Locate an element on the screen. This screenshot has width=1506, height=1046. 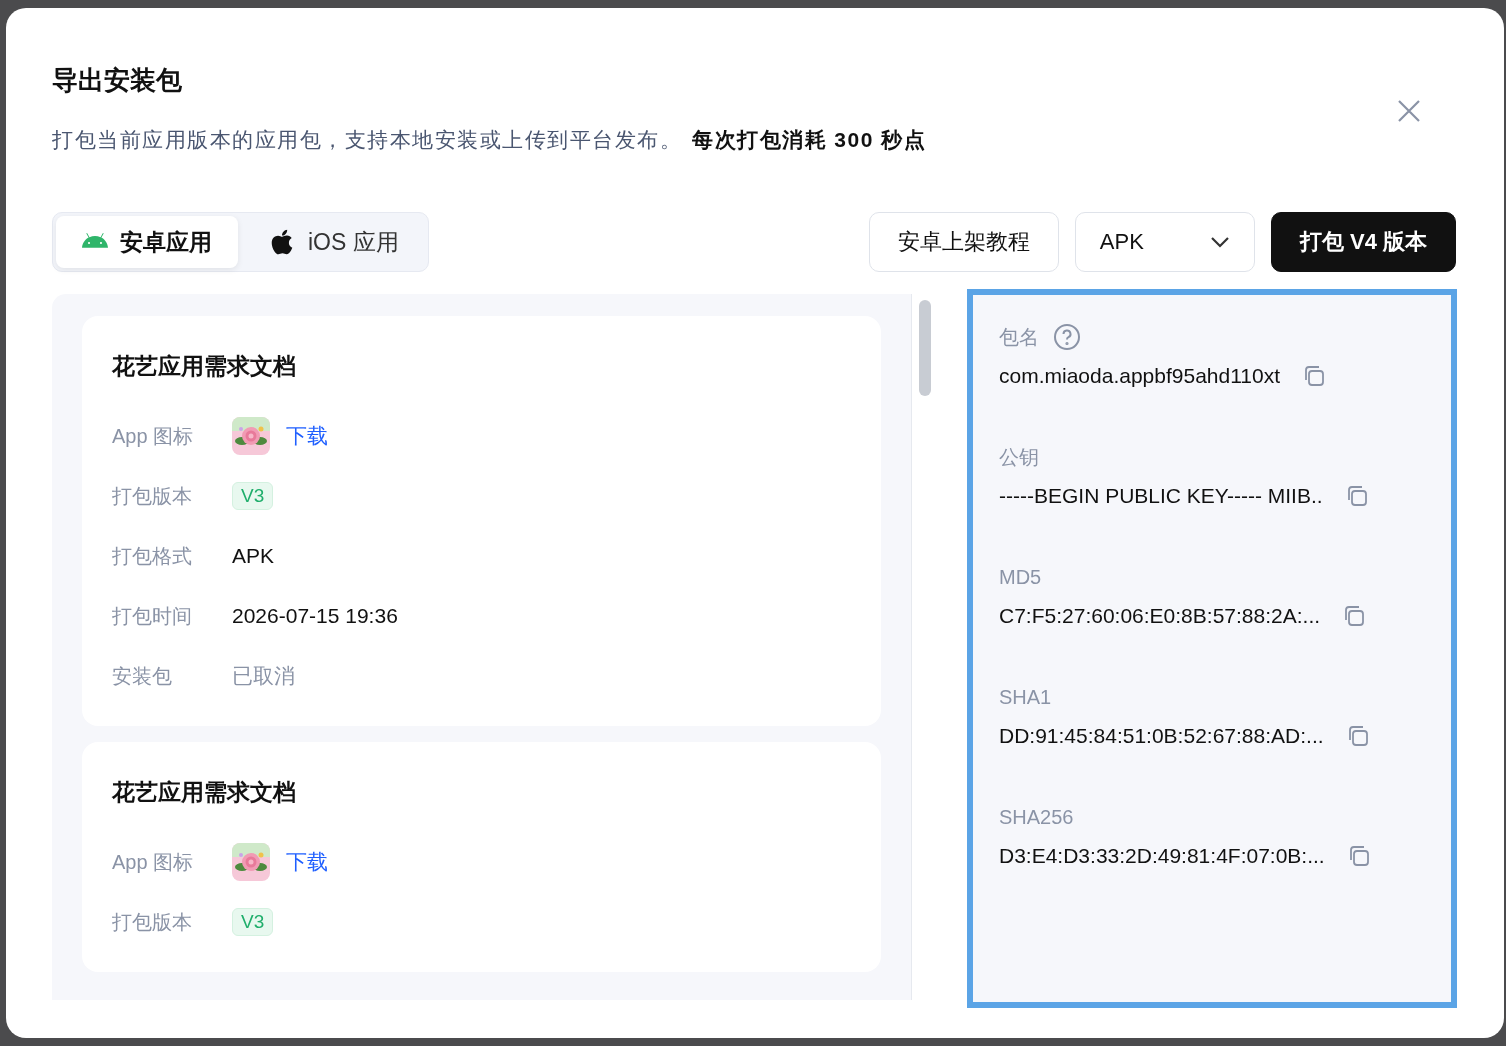
info-label: MD5 is located at coordinates (1020, 577).